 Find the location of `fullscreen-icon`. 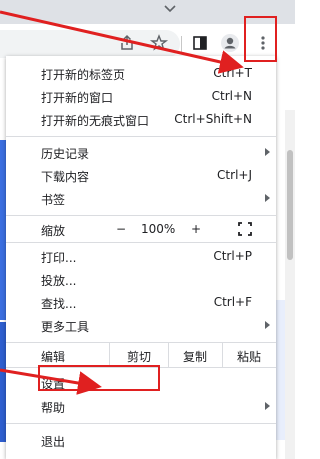

fullscreen-icon is located at coordinates (245, 229).